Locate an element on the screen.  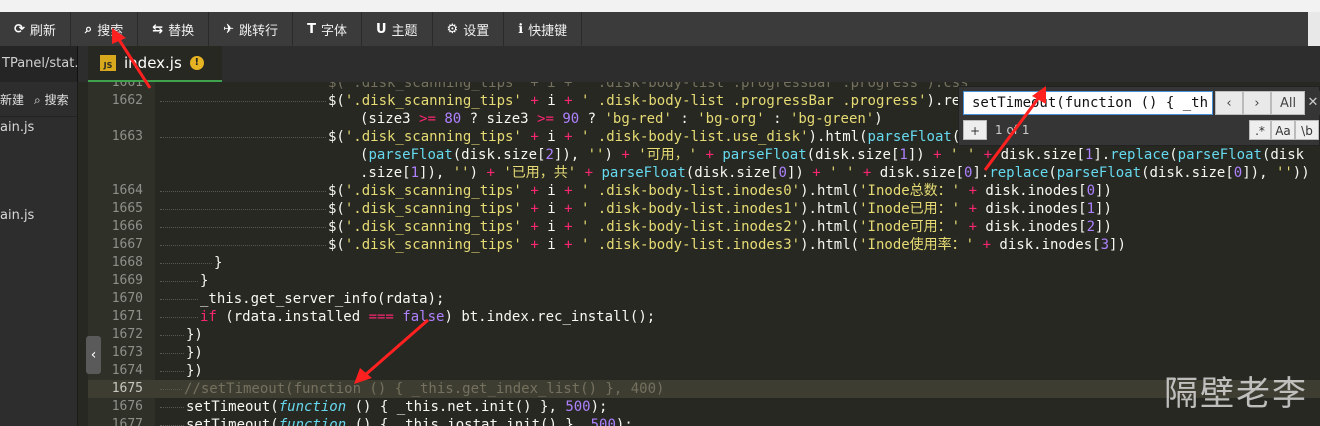
annotation-arrow-findbox is located at coordinates (1014, 128).